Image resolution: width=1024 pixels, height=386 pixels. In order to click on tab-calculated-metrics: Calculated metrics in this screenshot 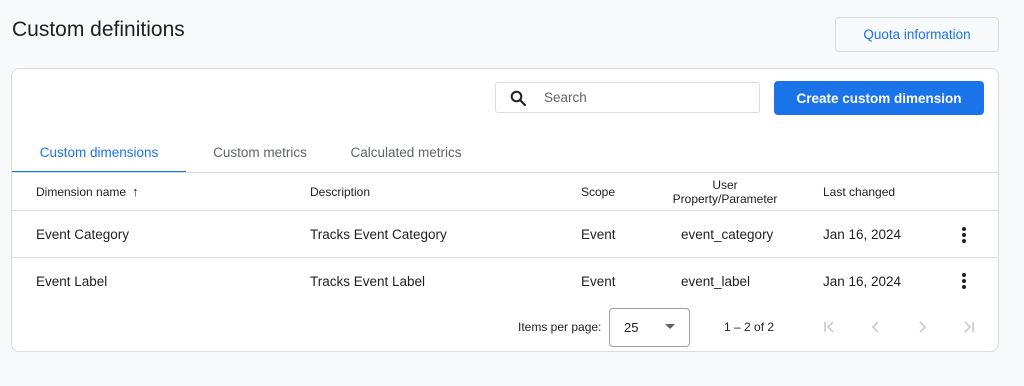, I will do `click(406, 152)`.